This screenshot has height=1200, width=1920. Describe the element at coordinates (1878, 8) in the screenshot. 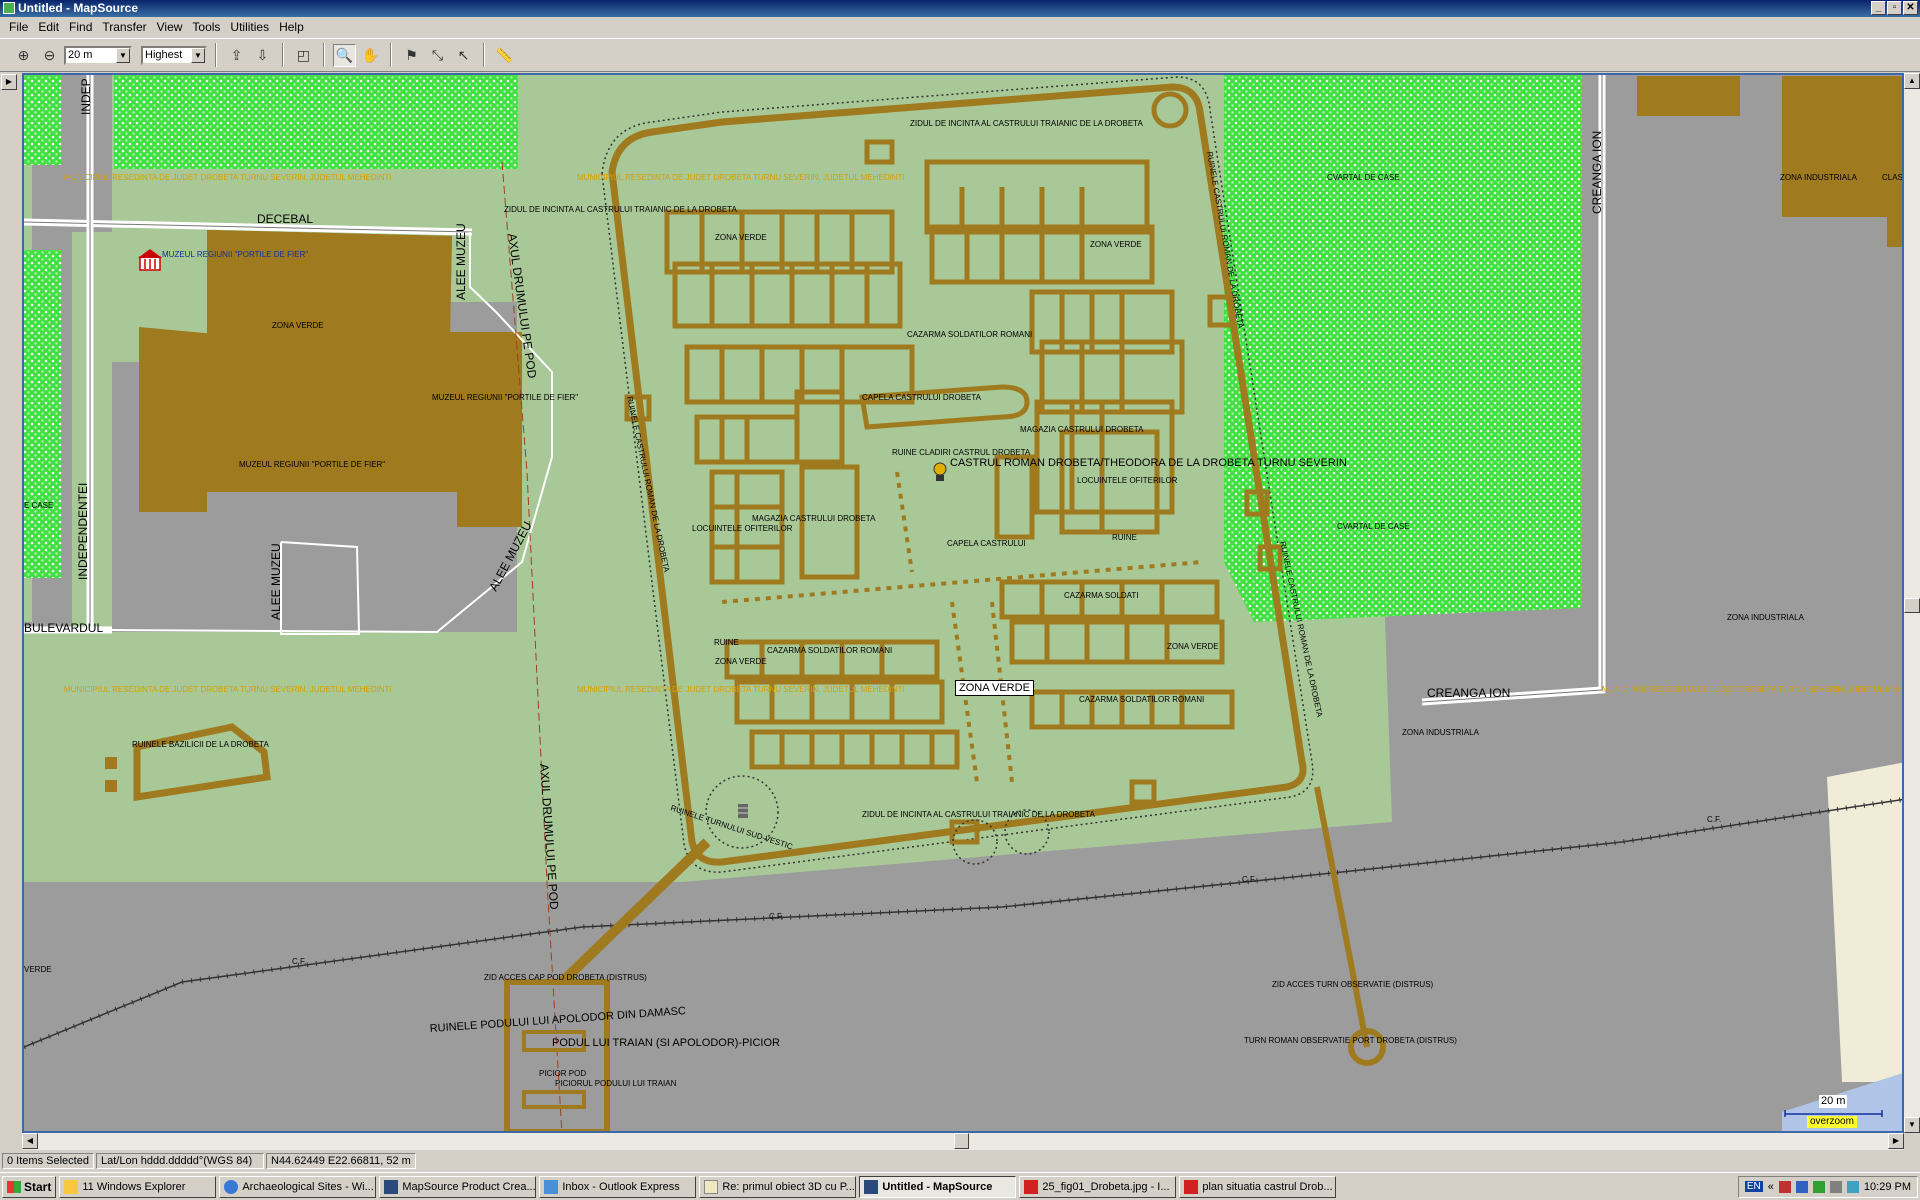

I see `minimize-button: _` at that location.